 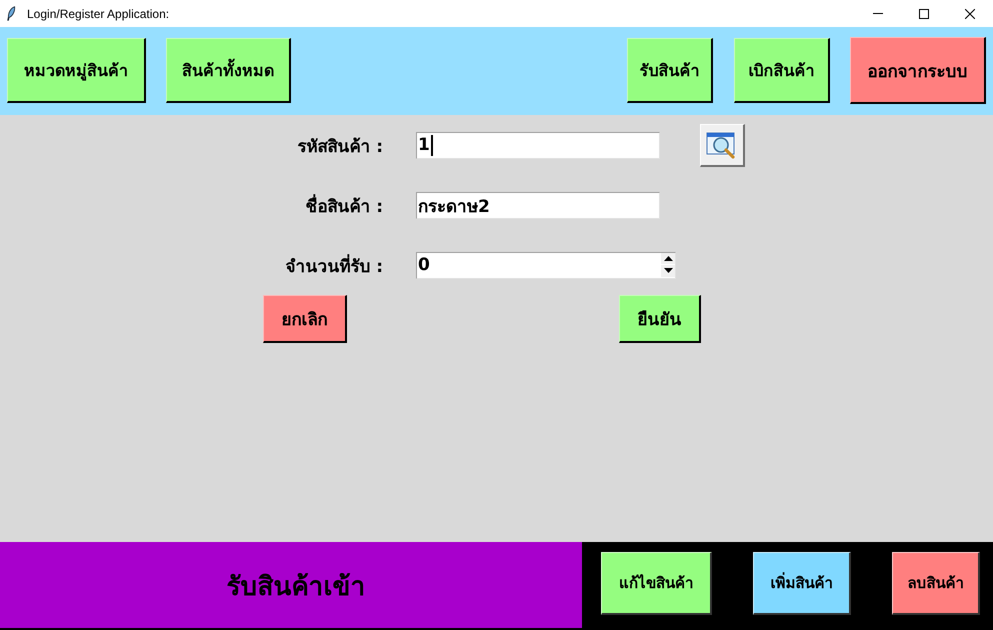 What do you see at coordinates (878, 13) in the screenshot?
I see `minimize-icon` at bounding box center [878, 13].